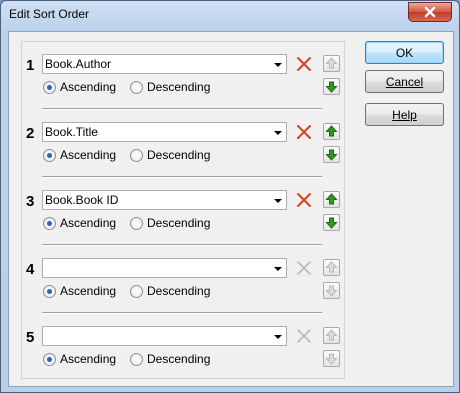 Image resolution: width=460 pixels, height=393 pixels. I want to click on ok-button: OK, so click(404, 52).